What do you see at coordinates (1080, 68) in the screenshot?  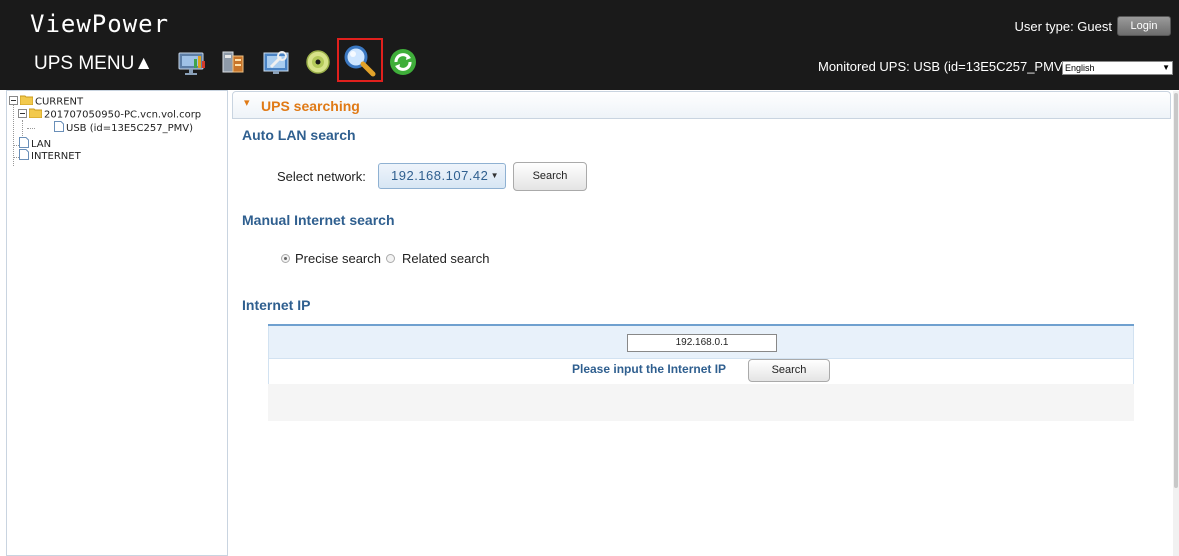 I see `language-value: English` at bounding box center [1080, 68].